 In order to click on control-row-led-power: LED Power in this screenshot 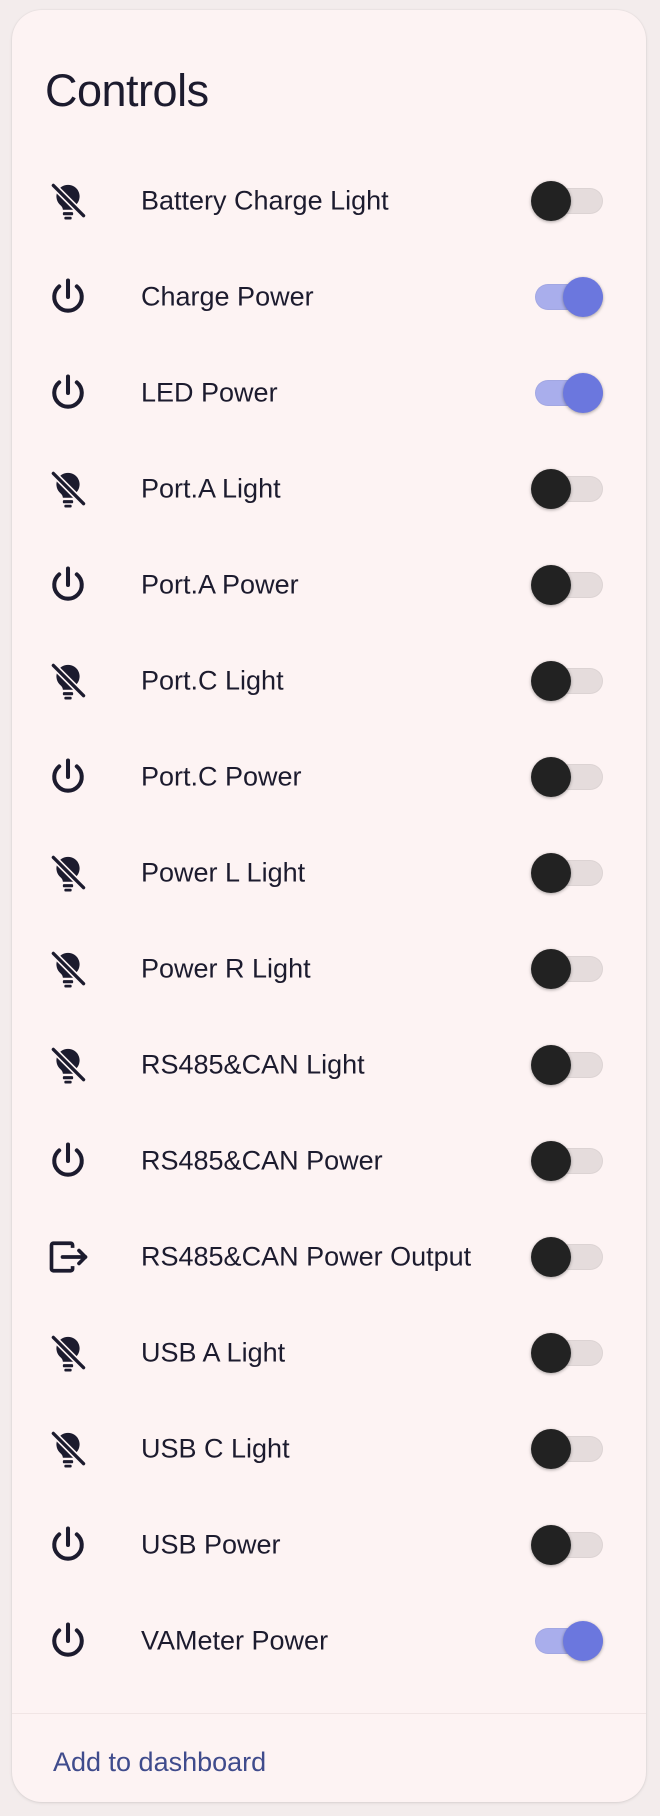, I will do `click(329, 393)`.